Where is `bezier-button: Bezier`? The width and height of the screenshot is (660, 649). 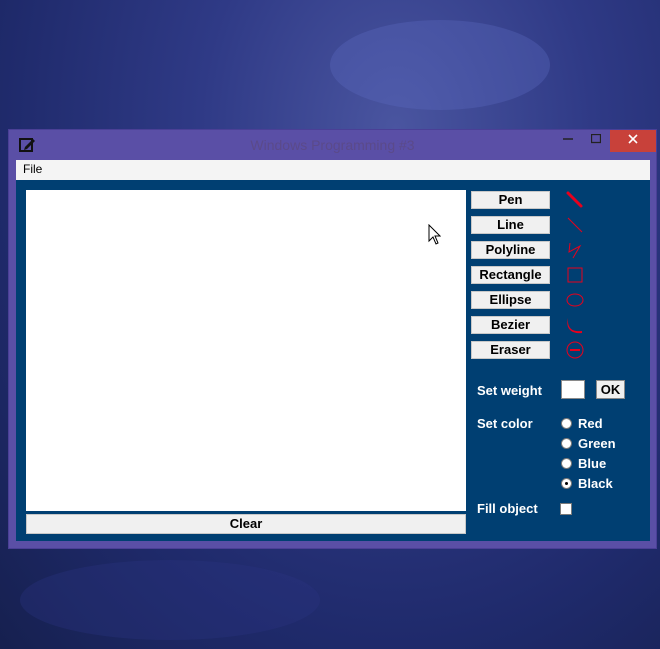
bezier-button: Bezier is located at coordinates (510, 325).